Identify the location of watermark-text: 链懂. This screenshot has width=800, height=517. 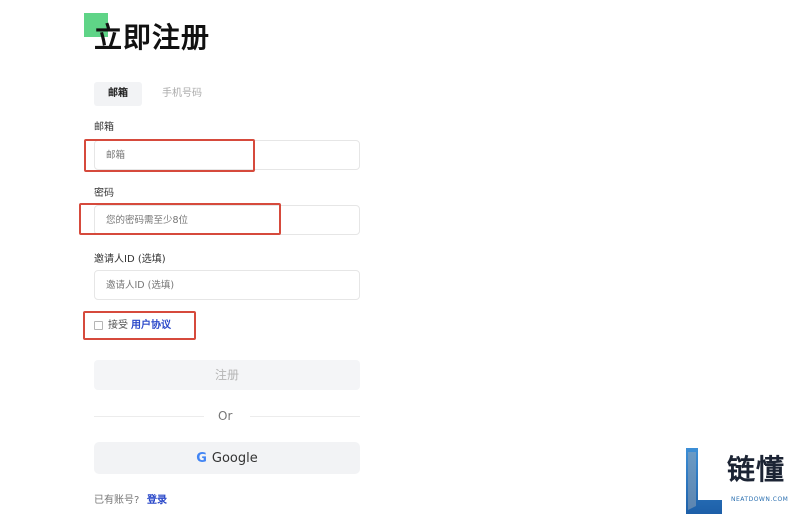
(756, 469).